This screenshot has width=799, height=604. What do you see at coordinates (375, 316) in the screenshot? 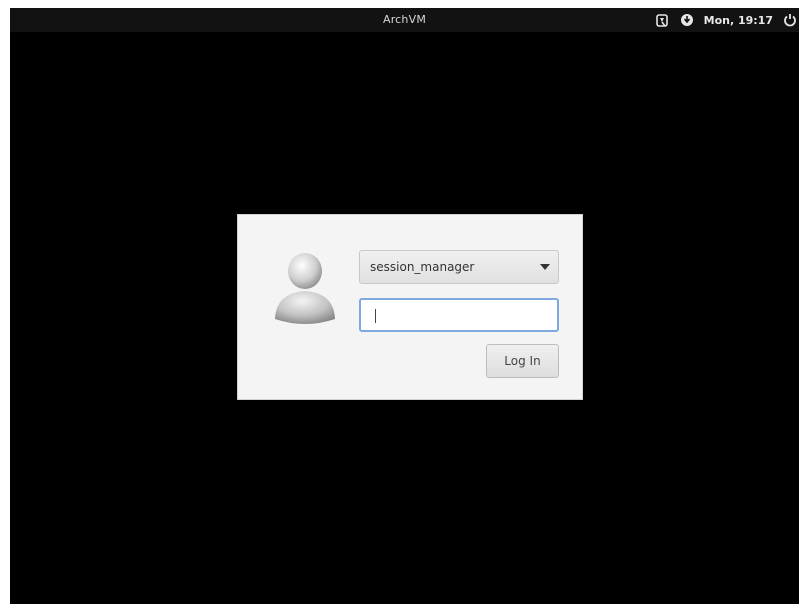
I see `text-cursor` at bounding box center [375, 316].